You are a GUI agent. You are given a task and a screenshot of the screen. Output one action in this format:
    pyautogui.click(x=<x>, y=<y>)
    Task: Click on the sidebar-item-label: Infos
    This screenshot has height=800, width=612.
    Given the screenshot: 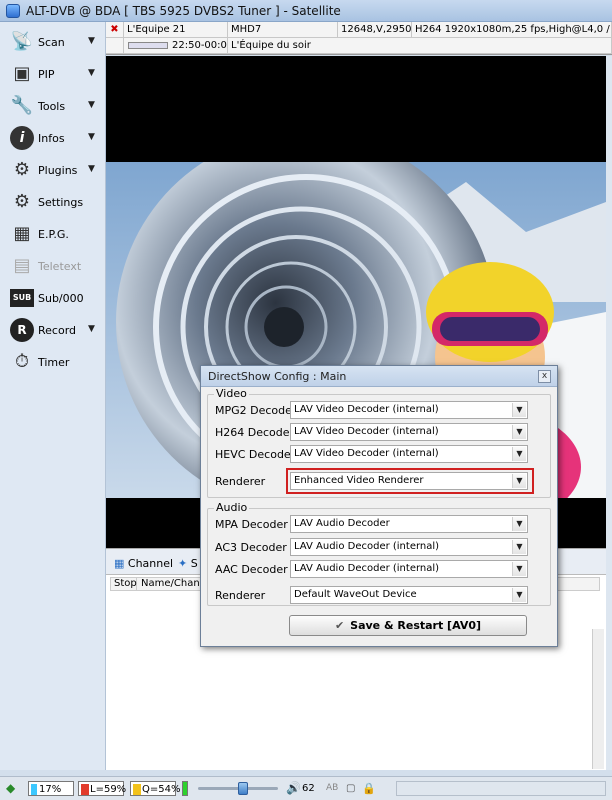 What is the action you would take?
    pyautogui.click(x=51, y=138)
    